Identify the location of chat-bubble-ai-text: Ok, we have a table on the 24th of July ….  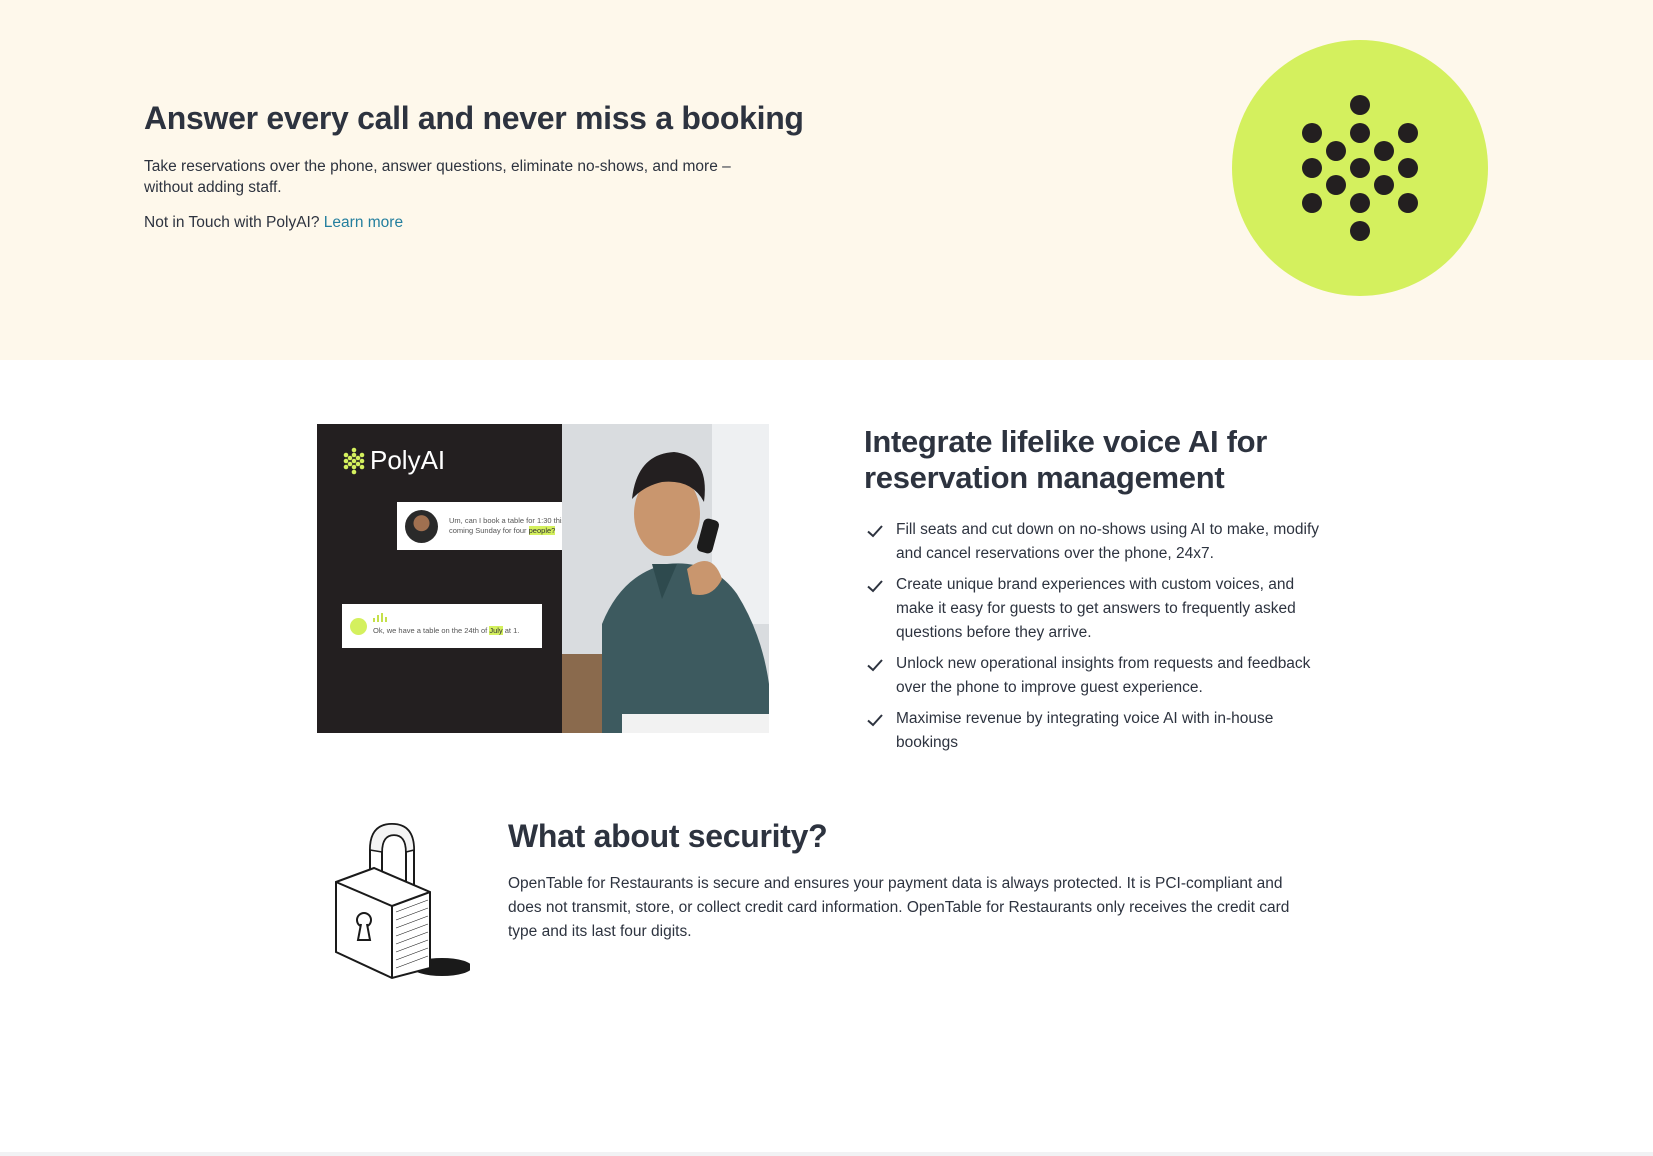
(446, 630).